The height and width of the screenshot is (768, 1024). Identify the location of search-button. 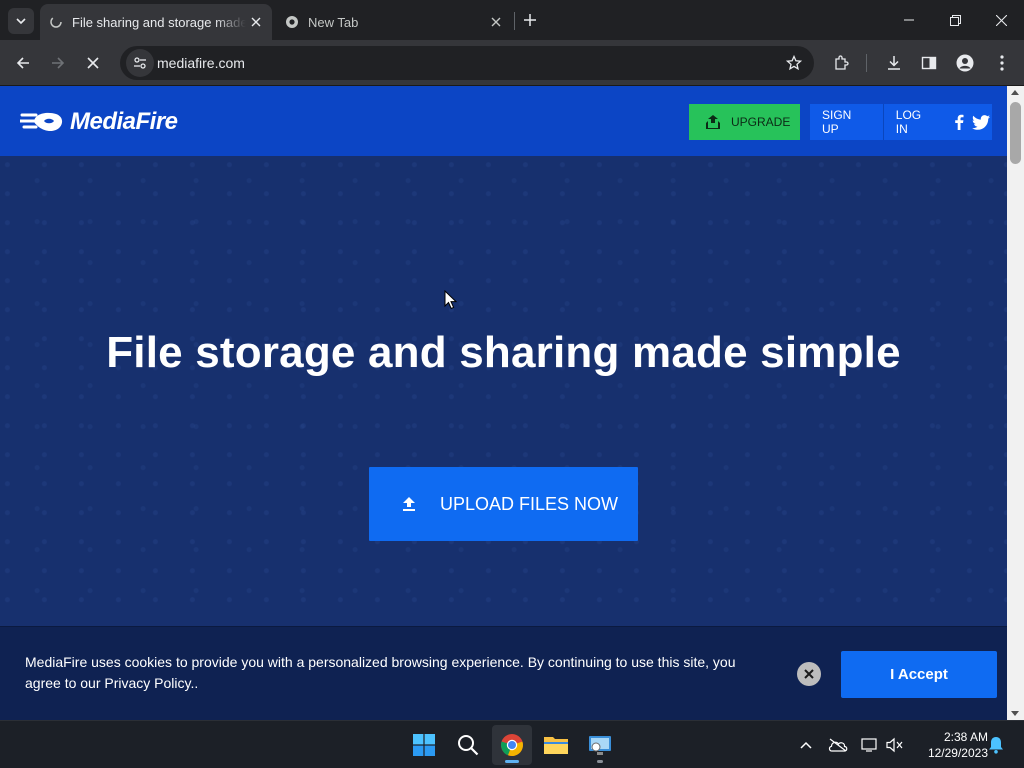
(468, 745).